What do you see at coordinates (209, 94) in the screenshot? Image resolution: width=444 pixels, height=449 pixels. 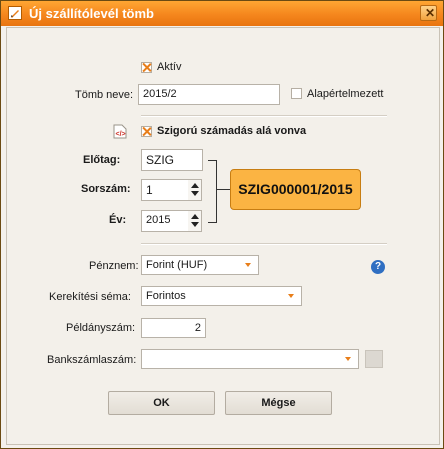 I see `tomb-neve-input: 2015/2` at bounding box center [209, 94].